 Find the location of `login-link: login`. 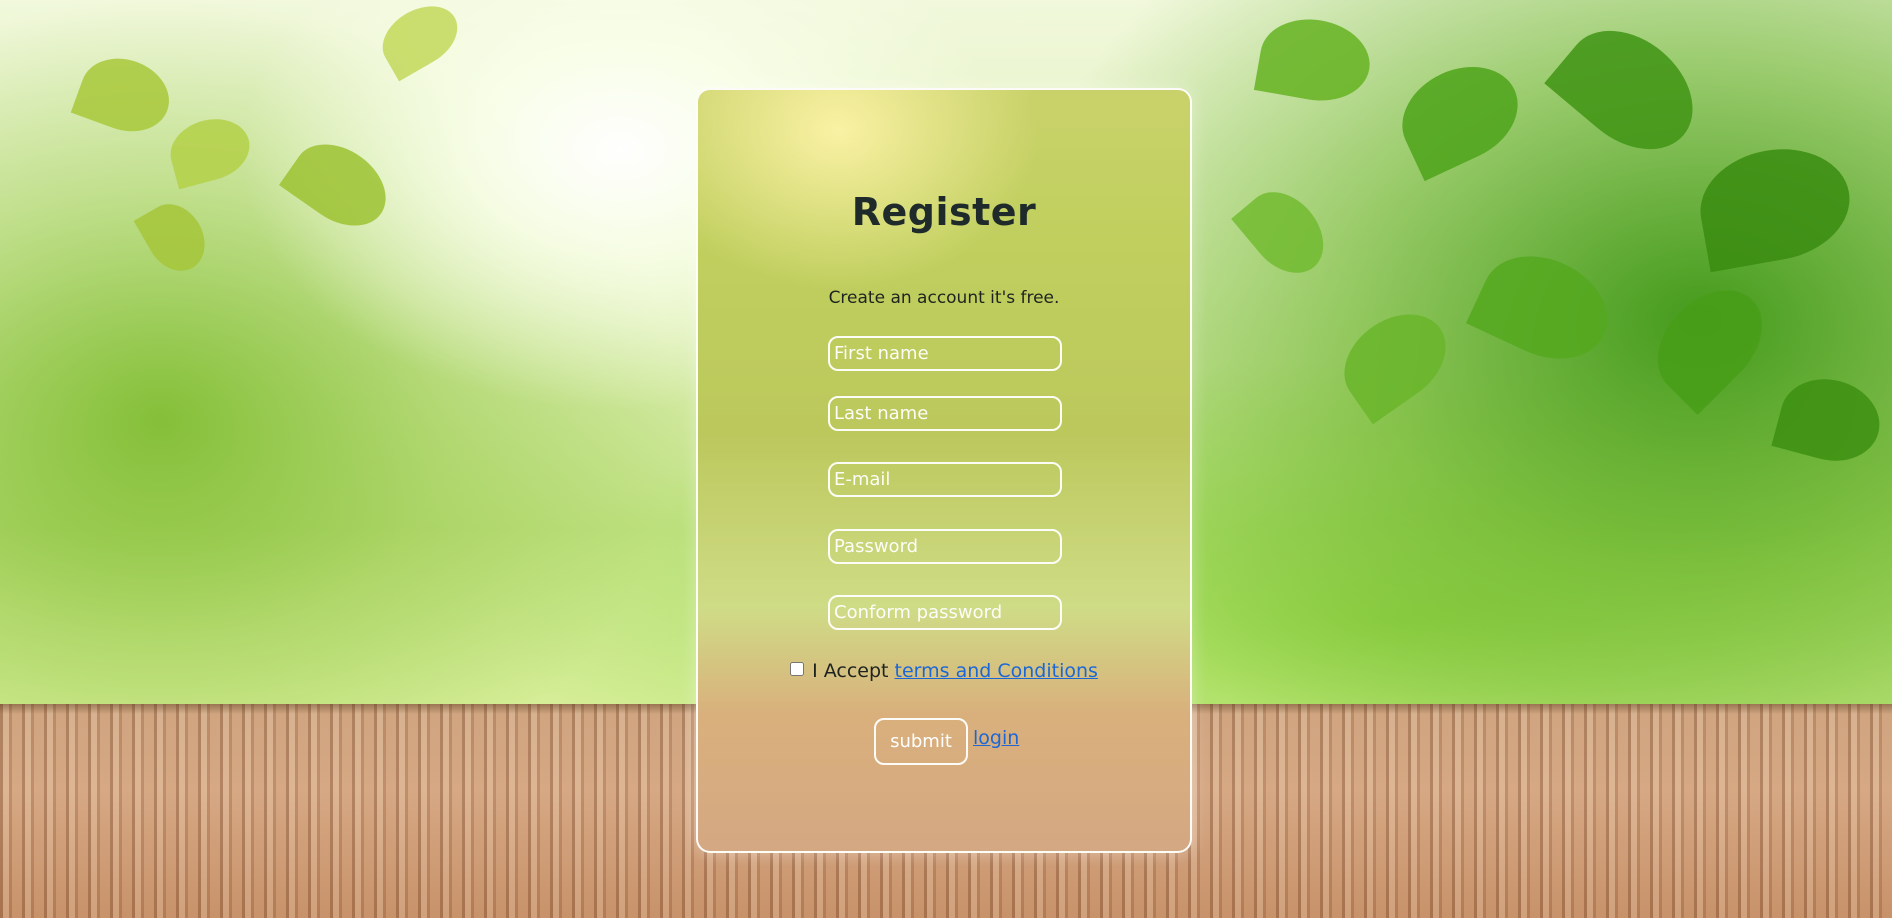

login-link: login is located at coordinates (996, 738).